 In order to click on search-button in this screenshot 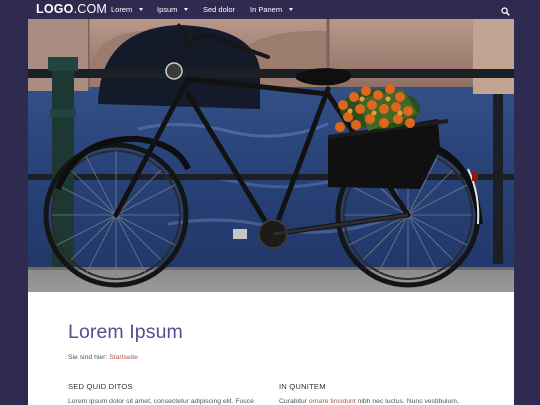, I will do `click(505, 10)`.